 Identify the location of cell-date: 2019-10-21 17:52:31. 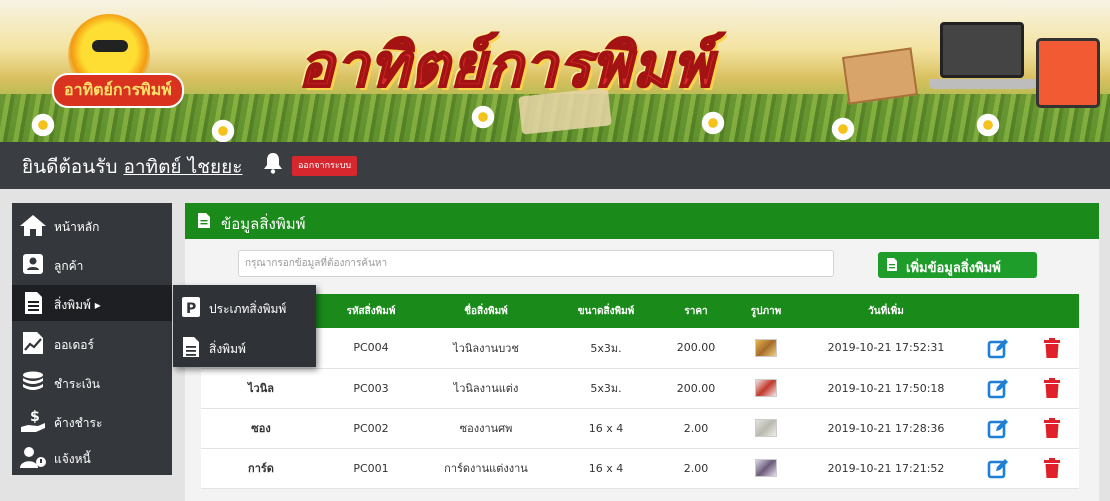
(886, 348).